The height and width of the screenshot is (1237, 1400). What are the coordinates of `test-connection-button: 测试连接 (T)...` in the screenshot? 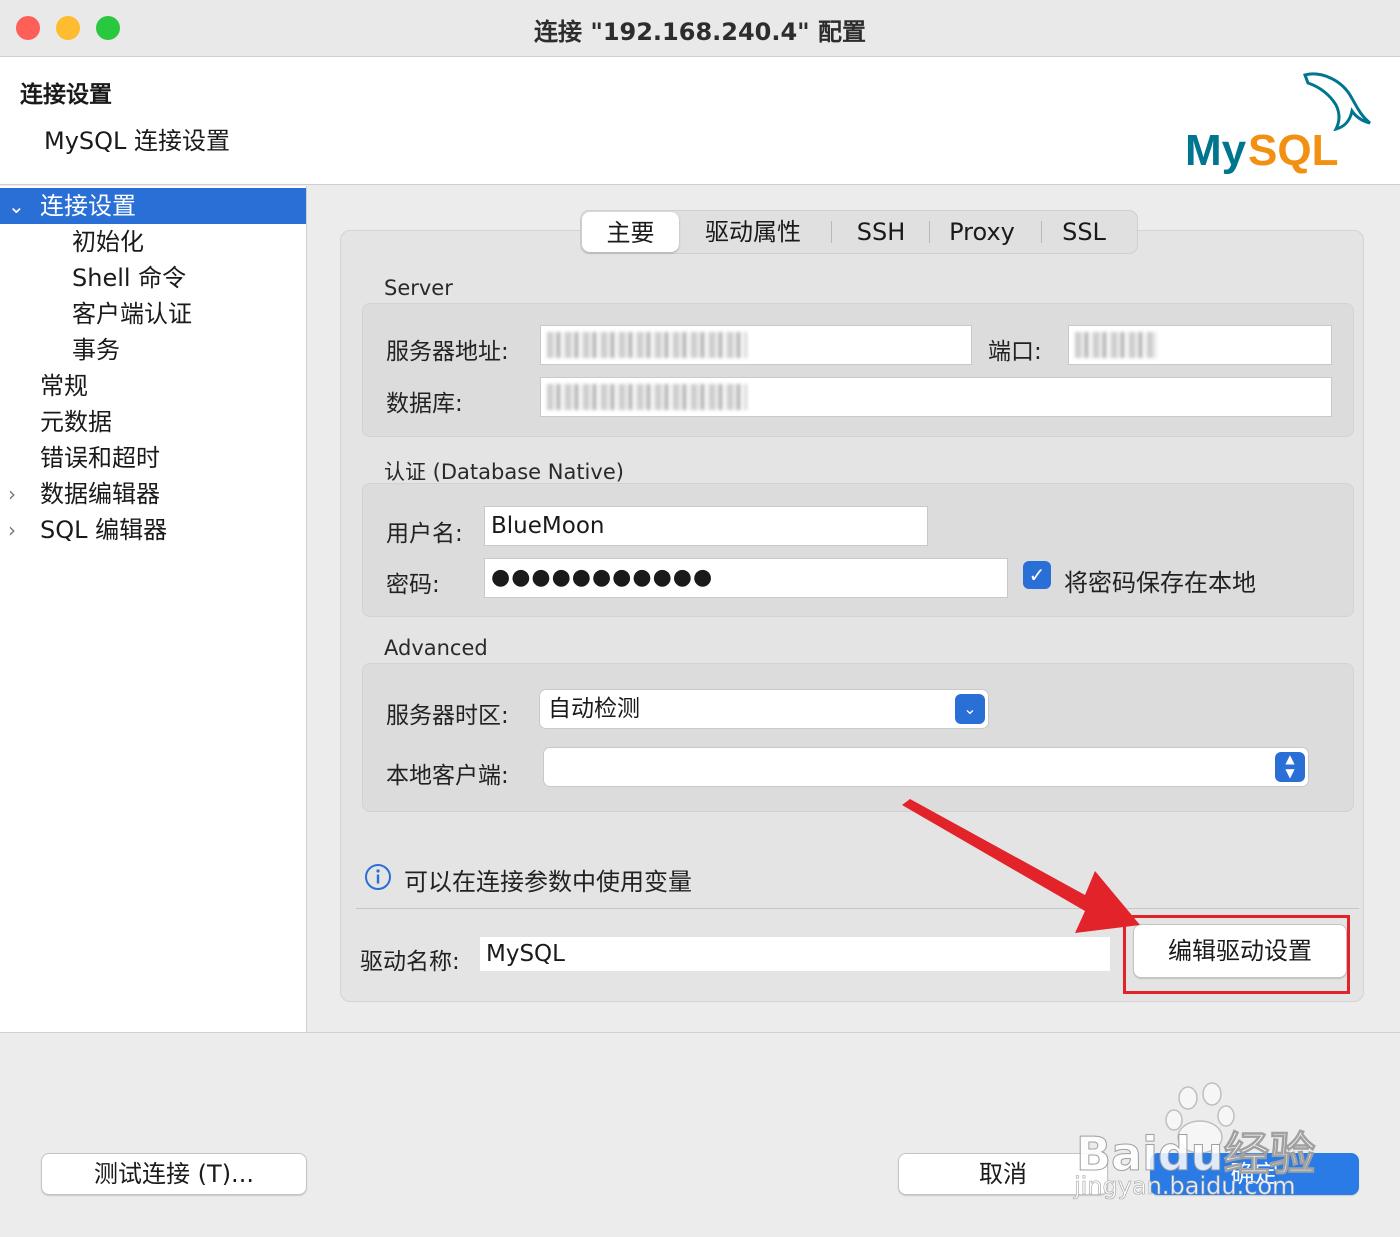 It's located at (174, 1174).